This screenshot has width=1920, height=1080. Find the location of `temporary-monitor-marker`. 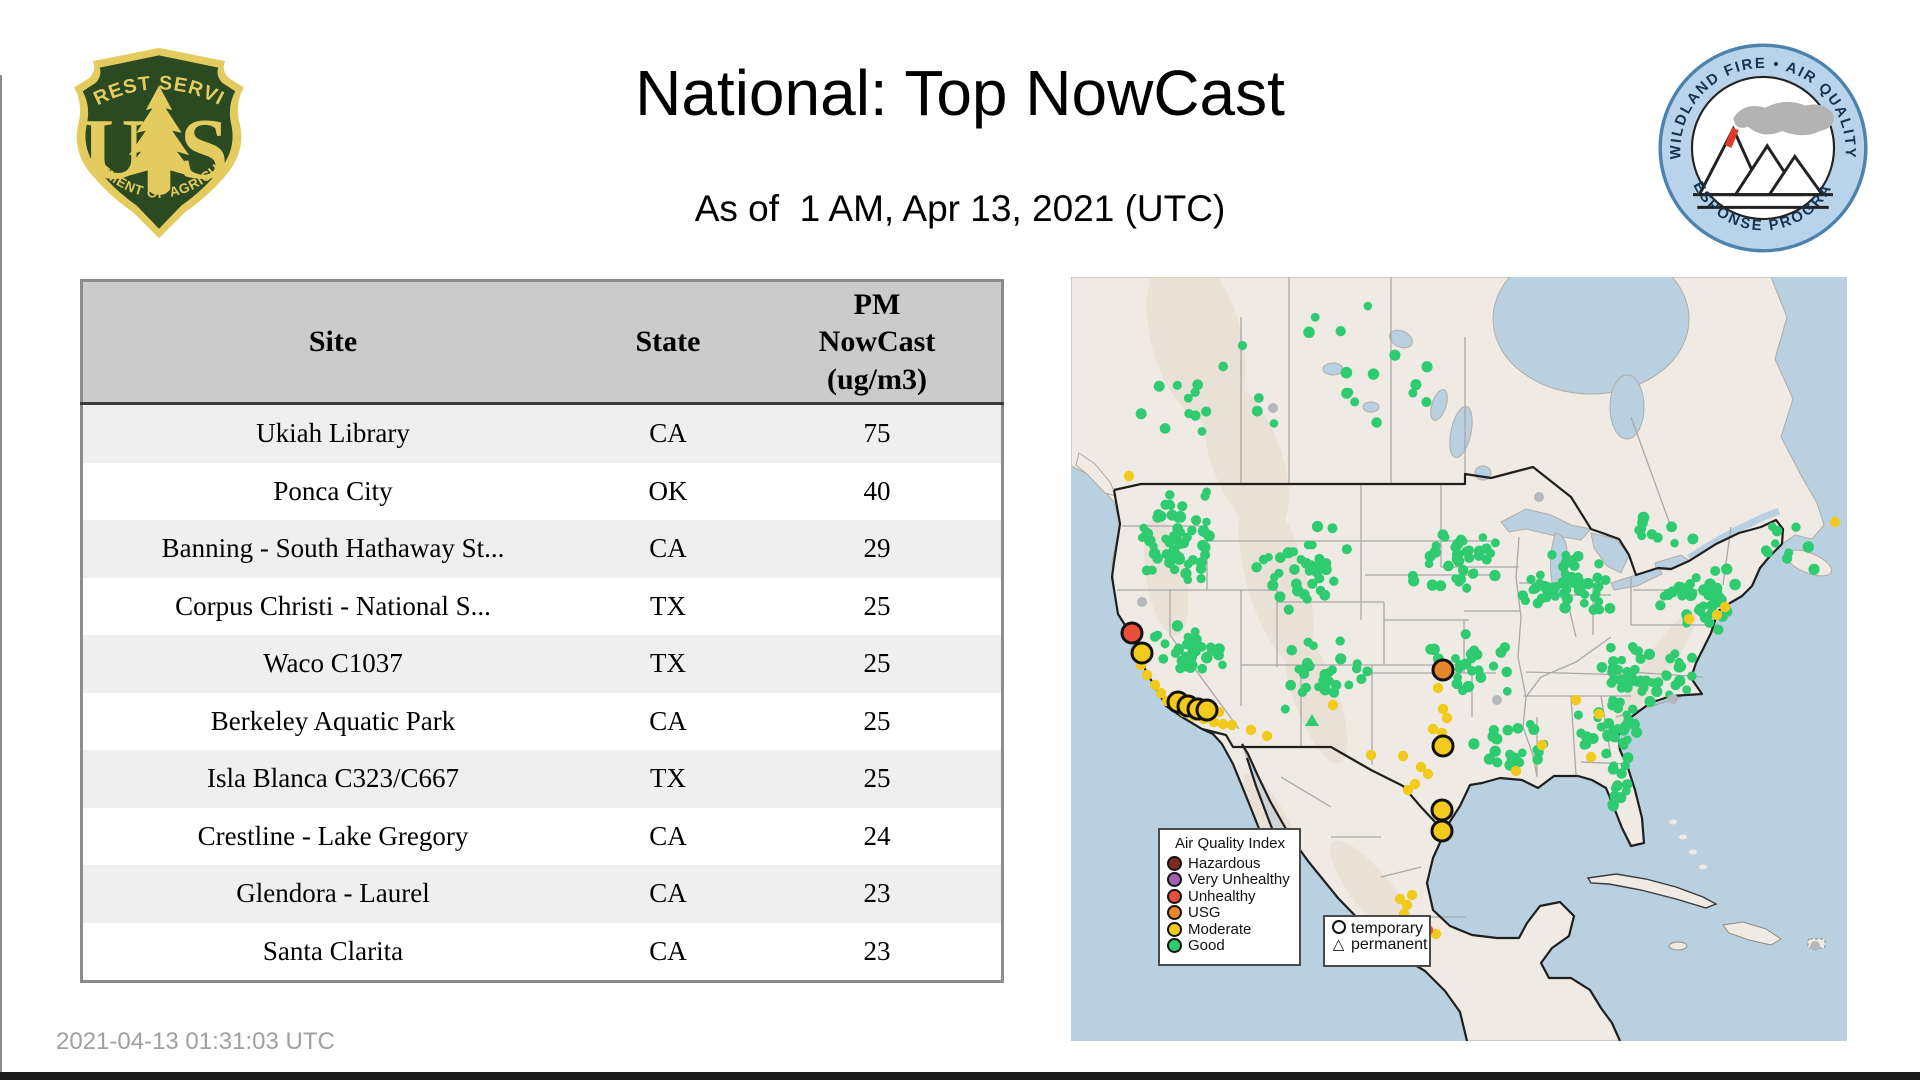

temporary-monitor-marker is located at coordinates (1207, 710).